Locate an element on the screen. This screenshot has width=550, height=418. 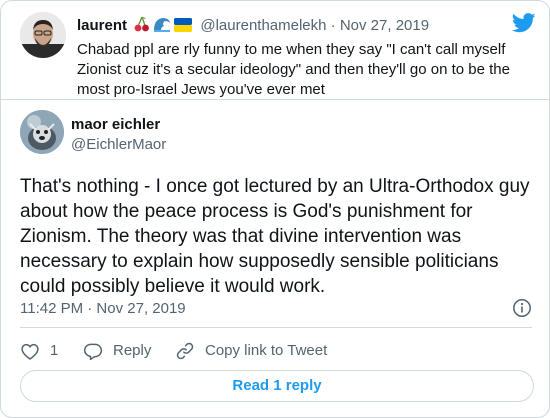
read-replies-button: Read 1 reply is located at coordinates (277, 386).